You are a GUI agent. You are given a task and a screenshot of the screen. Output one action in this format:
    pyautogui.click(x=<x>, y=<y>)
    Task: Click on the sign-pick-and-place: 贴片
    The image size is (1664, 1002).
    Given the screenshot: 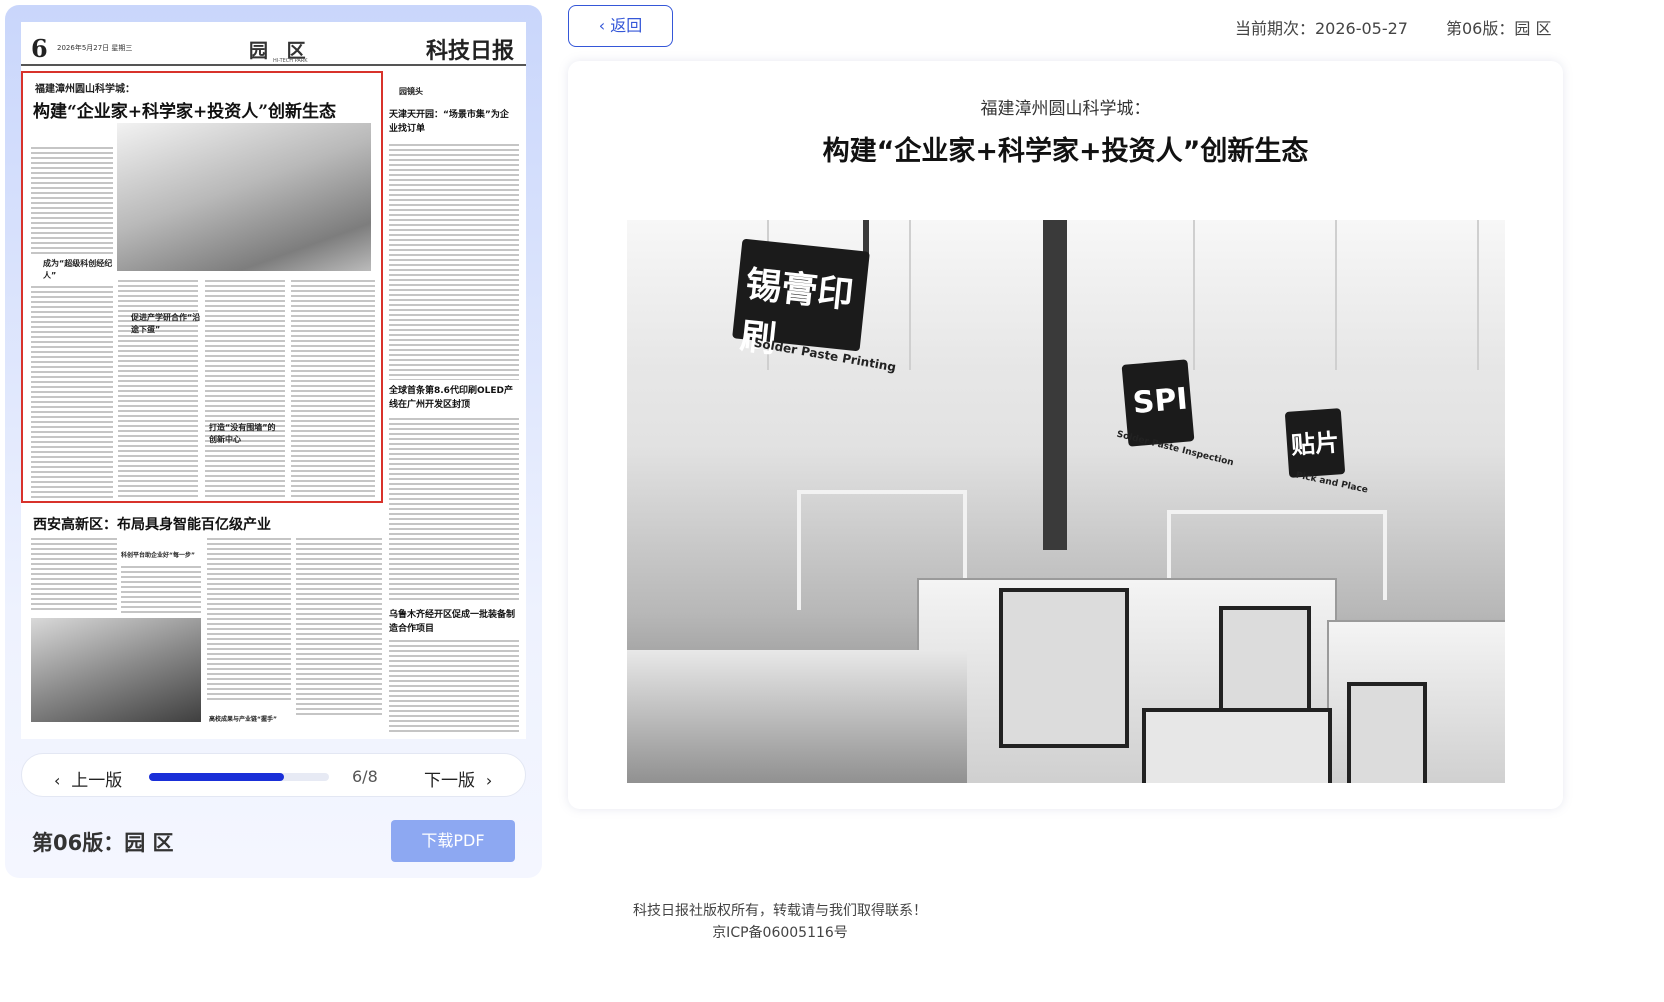 What is the action you would take?
    pyautogui.click(x=1315, y=443)
    